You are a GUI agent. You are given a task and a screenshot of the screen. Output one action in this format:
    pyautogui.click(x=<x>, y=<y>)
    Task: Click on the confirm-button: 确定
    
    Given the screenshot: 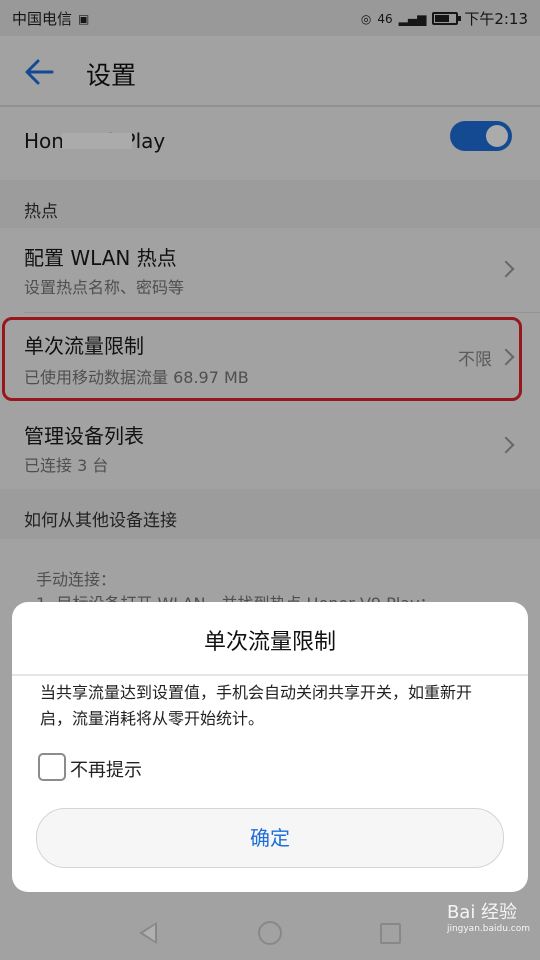 What is the action you would take?
    pyautogui.click(x=270, y=838)
    